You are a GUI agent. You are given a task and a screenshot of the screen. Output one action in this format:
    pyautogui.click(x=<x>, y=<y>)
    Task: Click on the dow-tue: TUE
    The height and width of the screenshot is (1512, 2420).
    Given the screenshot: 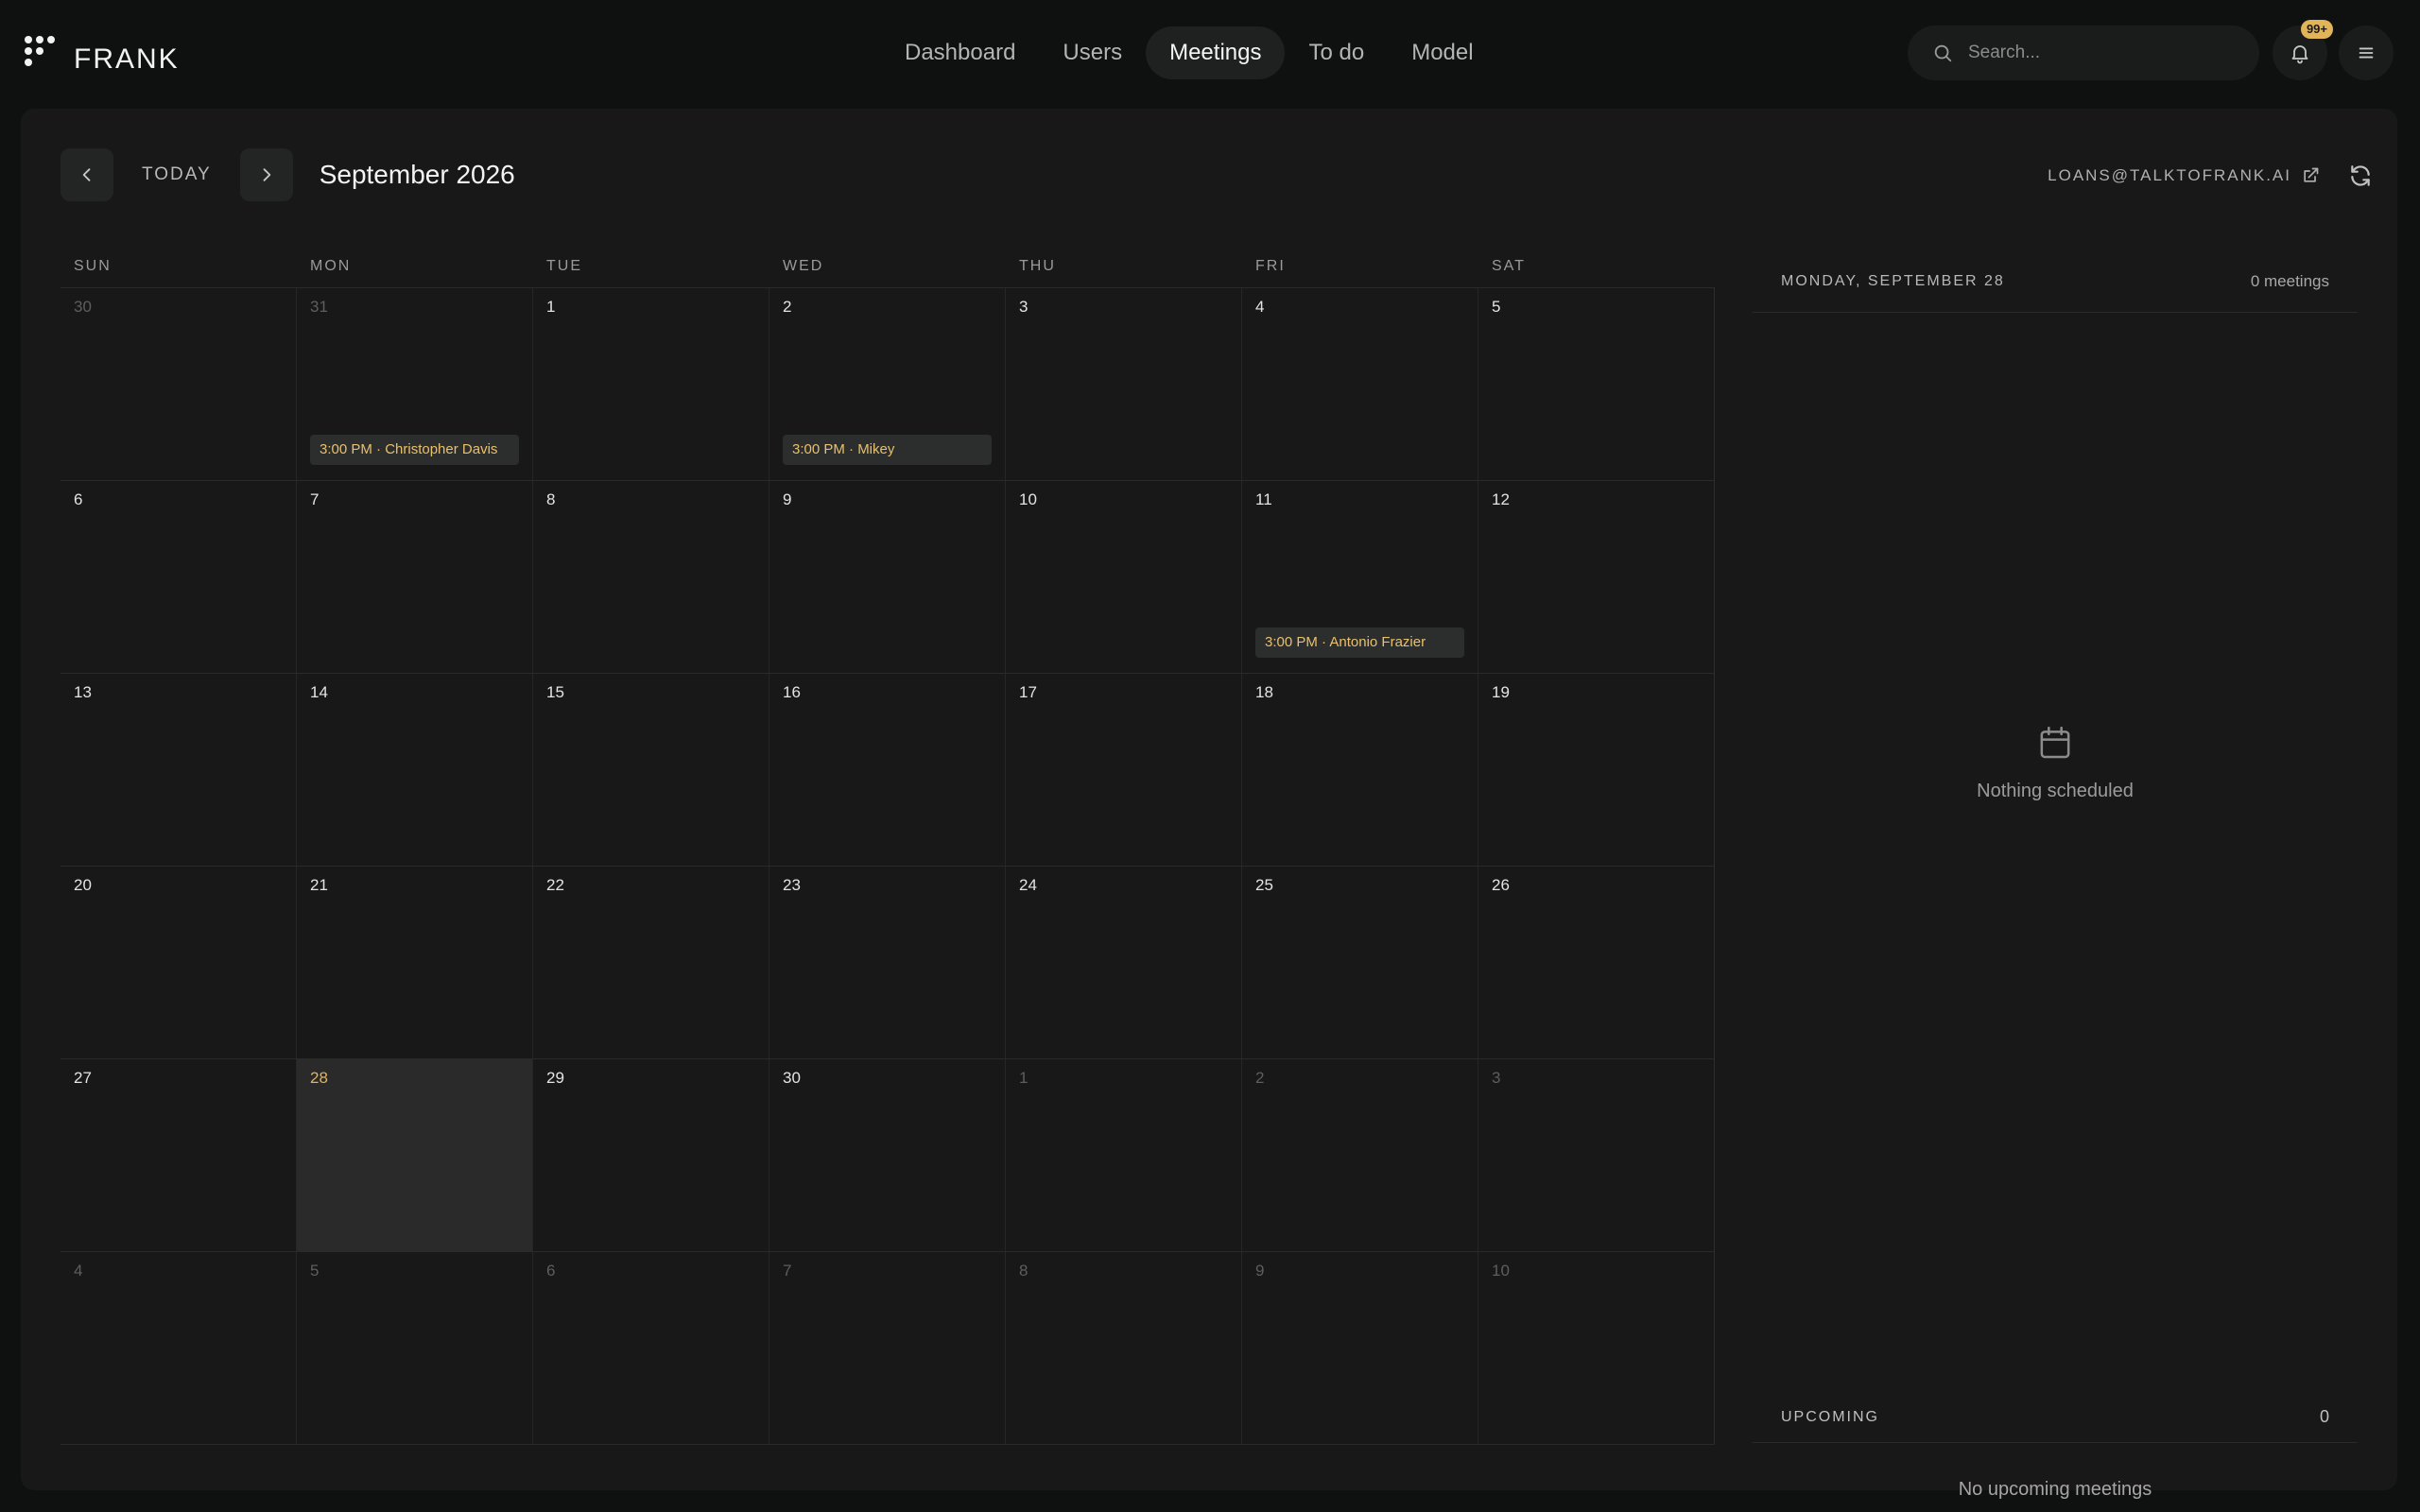 What is the action you would take?
    pyautogui.click(x=564, y=266)
    